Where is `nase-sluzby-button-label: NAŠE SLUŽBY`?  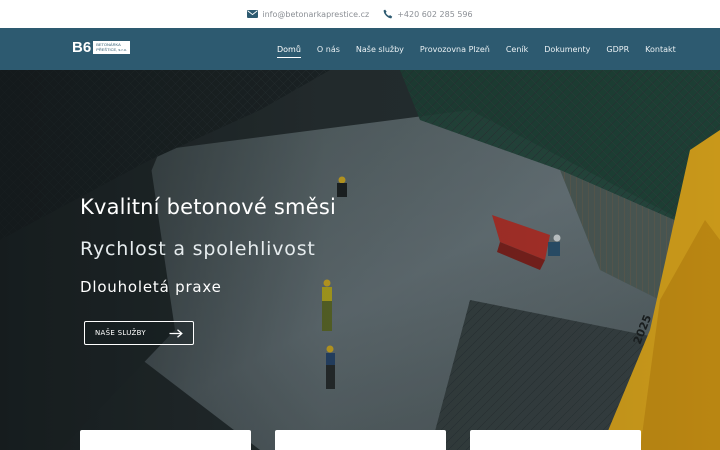
nase-sluzby-button-label: NAŠE SLUŽBY is located at coordinates (120, 333).